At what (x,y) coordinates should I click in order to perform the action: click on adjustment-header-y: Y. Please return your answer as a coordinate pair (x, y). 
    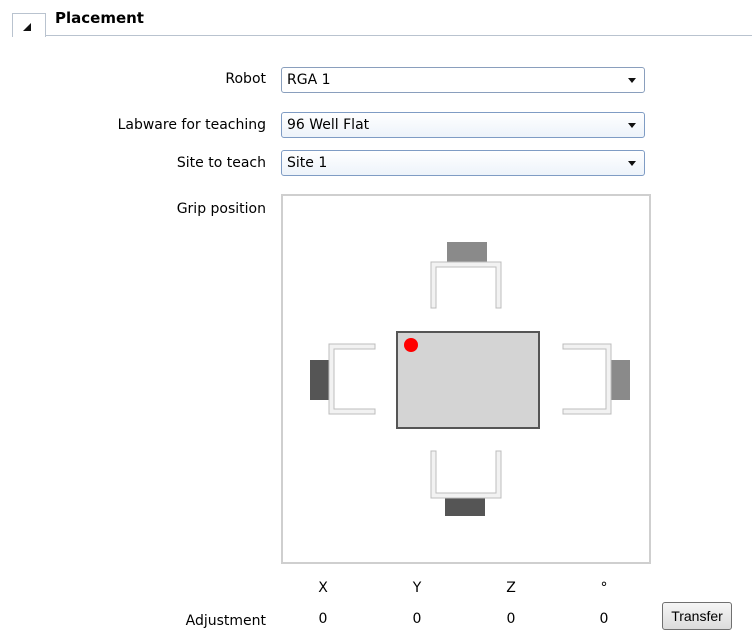
    Looking at the image, I should click on (417, 588).